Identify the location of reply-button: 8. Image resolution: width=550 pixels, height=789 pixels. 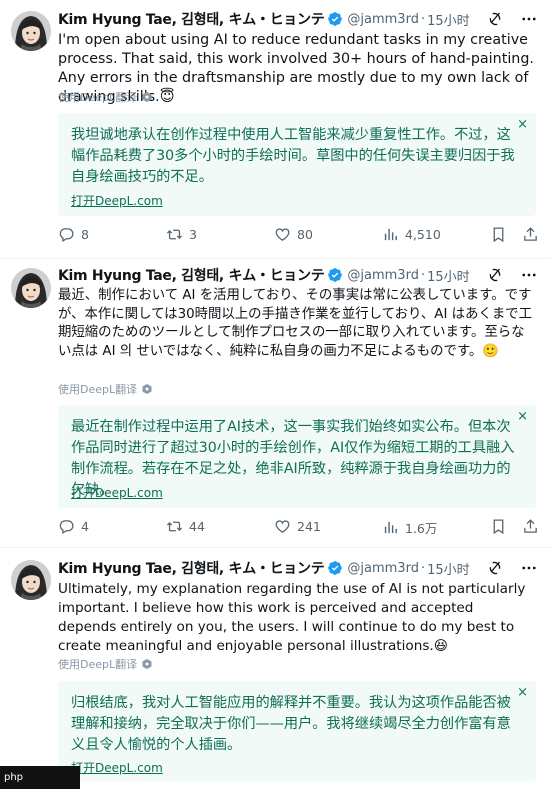
(73, 234).